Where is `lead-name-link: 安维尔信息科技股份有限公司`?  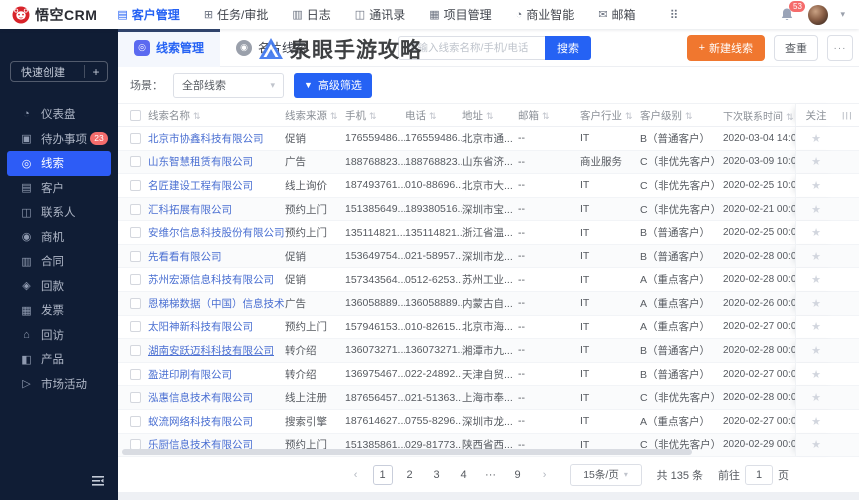
lead-name-link: 安维尔信息科技股份有限公司 is located at coordinates (216, 233).